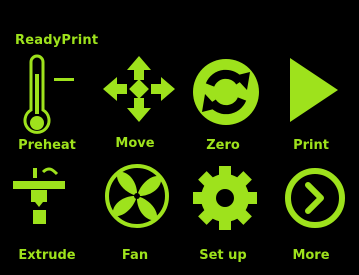 This screenshot has height=275, width=359. What do you see at coordinates (135, 108) in the screenshot?
I see `move-button: Move` at bounding box center [135, 108].